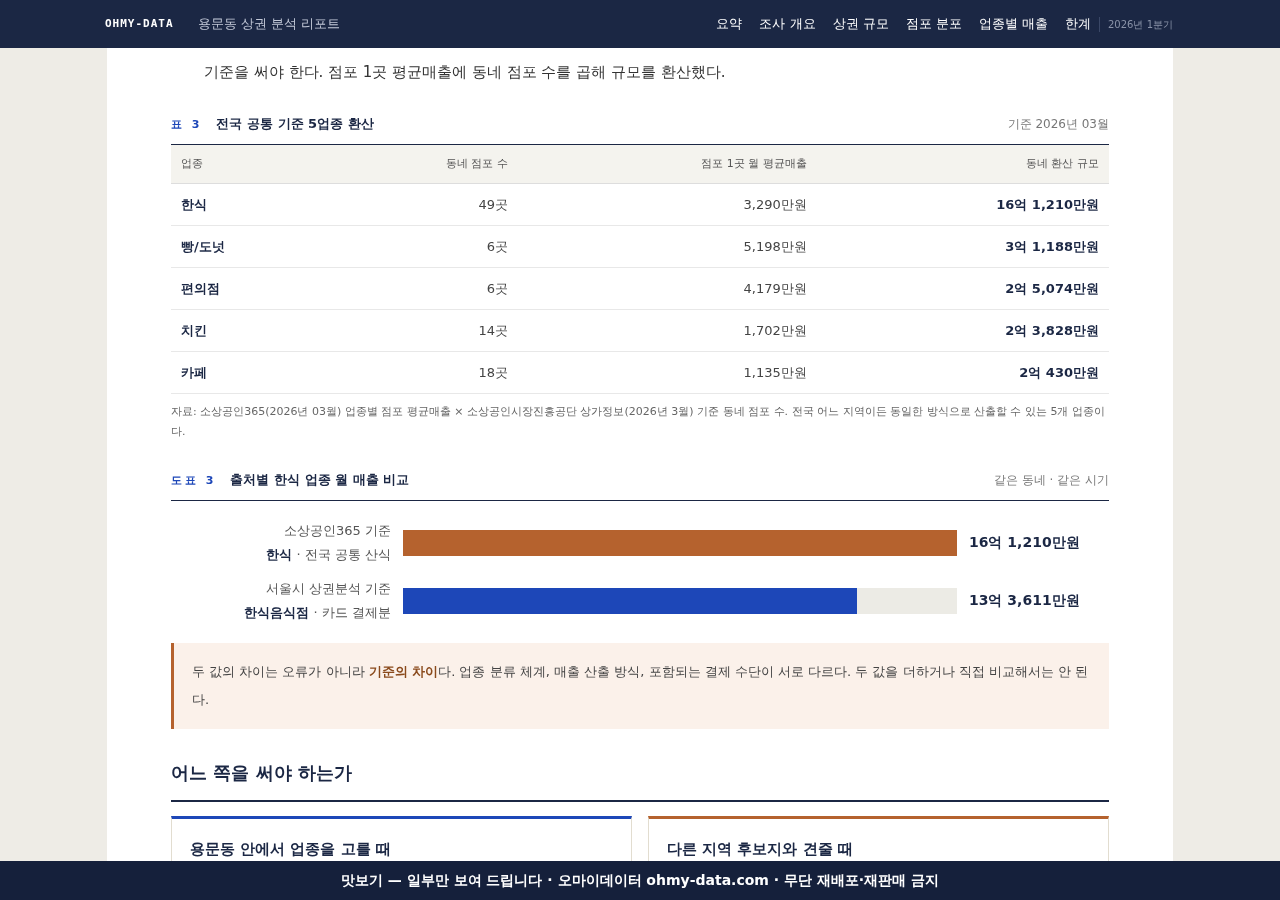  I want to click on card-title: 용문동 안에서 업종을 고를 때, so click(290, 848).